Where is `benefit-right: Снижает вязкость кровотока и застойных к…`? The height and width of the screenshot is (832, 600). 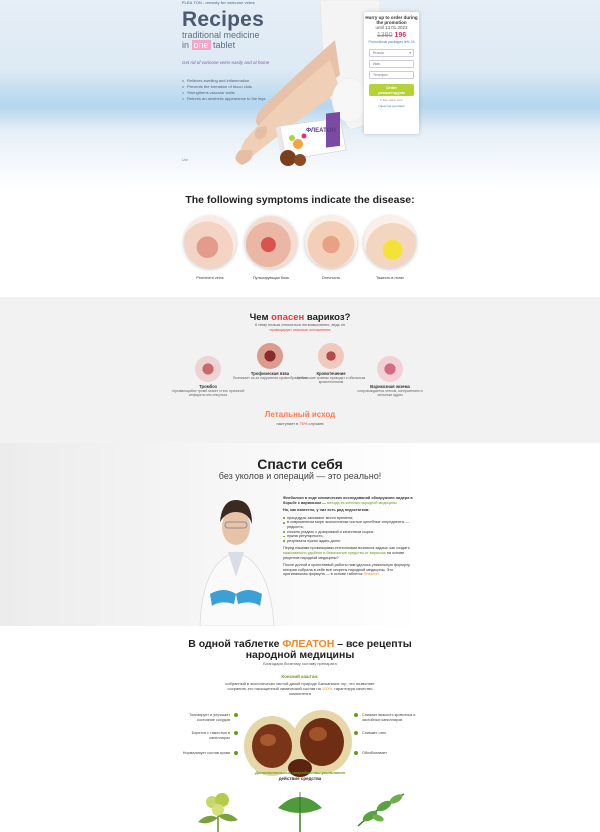 benefit-right: Снижает вязкость кровотока и застойных к… is located at coordinates (385, 717).